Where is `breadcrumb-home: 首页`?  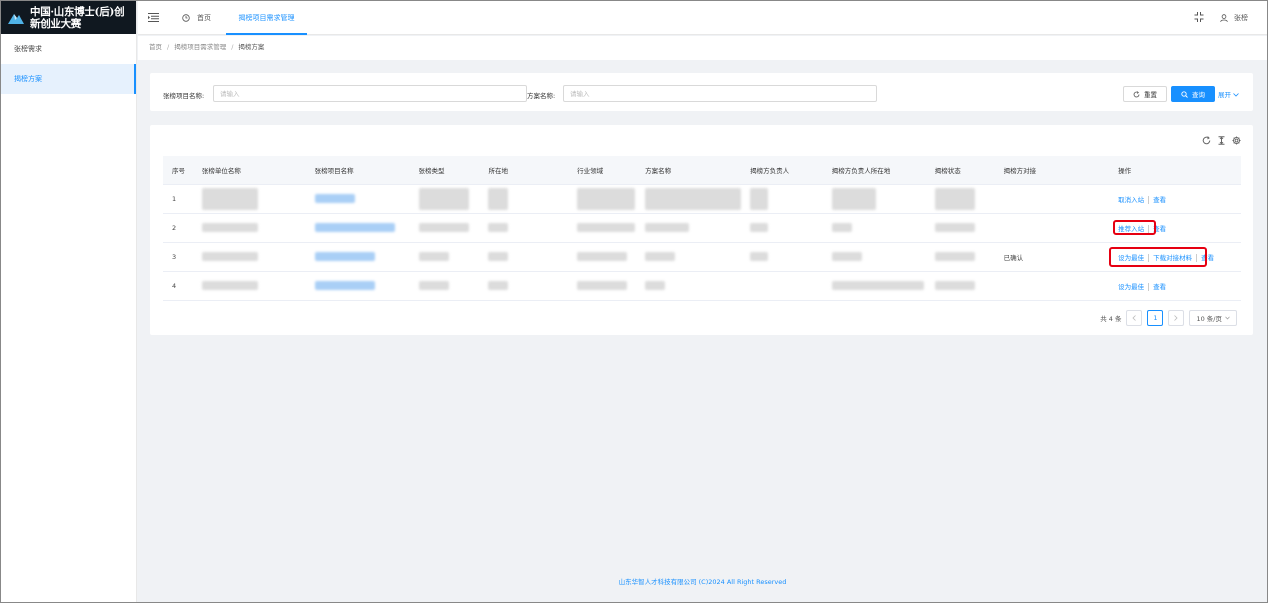 breadcrumb-home: 首页 is located at coordinates (155, 47).